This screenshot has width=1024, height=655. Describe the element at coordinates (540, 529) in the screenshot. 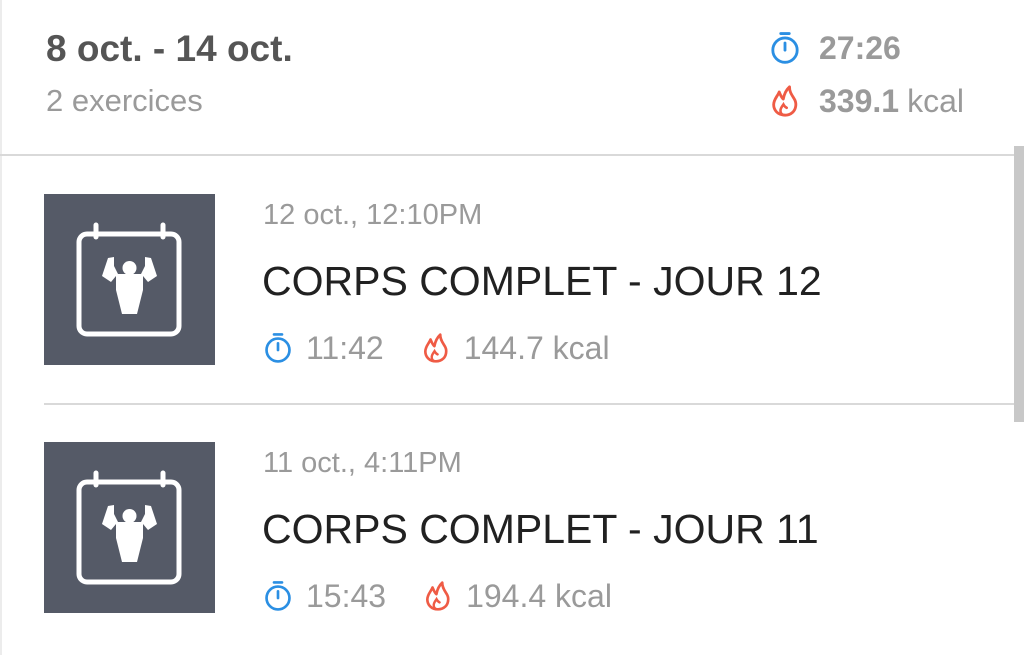

I see `workout-title: CORPS COMPLET - JOUR 11` at that location.